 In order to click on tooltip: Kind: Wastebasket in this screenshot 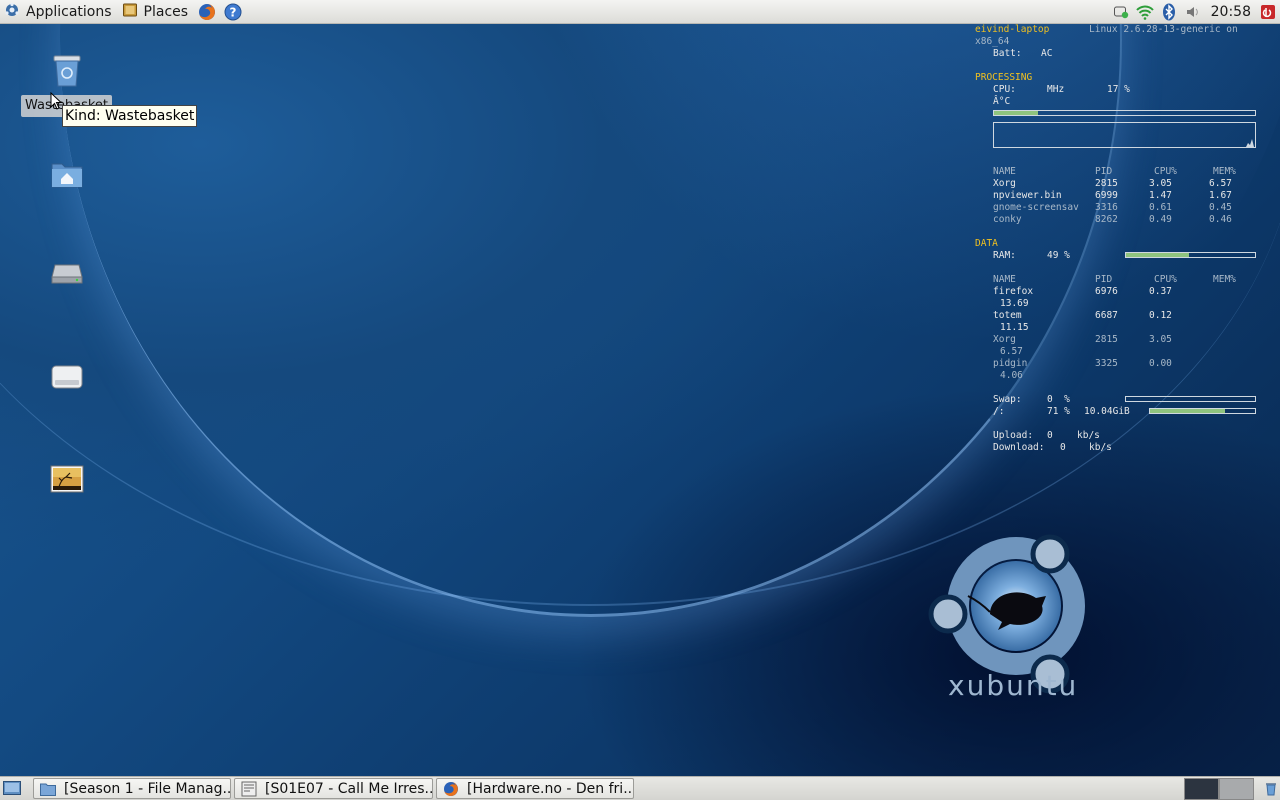, I will do `click(130, 116)`.